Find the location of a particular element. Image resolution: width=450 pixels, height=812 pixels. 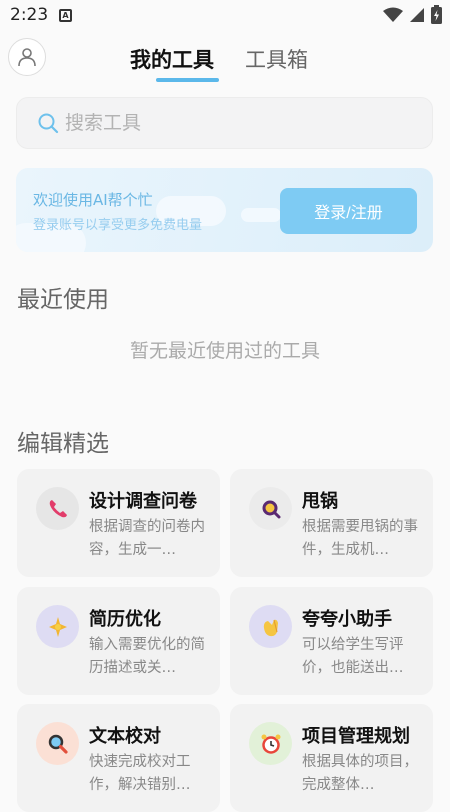

signal-icon is located at coordinates (417, 14).